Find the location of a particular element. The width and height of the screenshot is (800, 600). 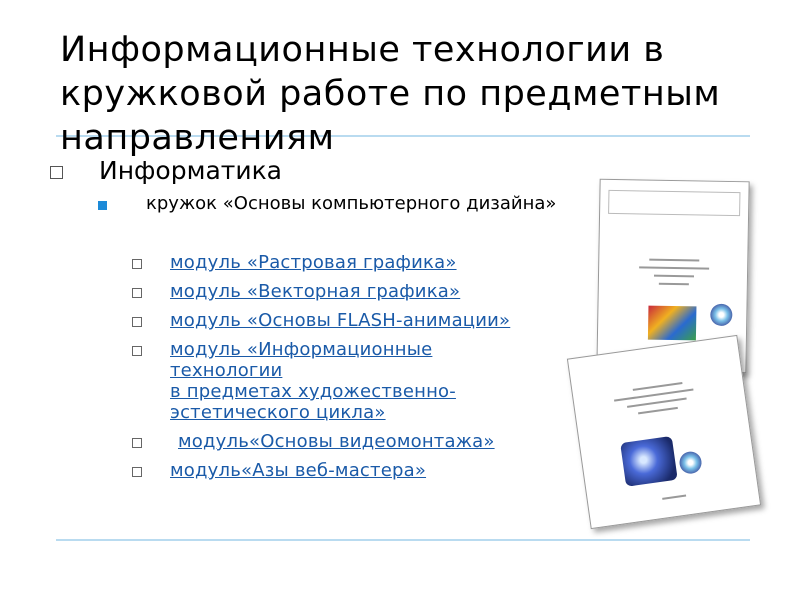

course-document-images is located at coordinates (667, 354).